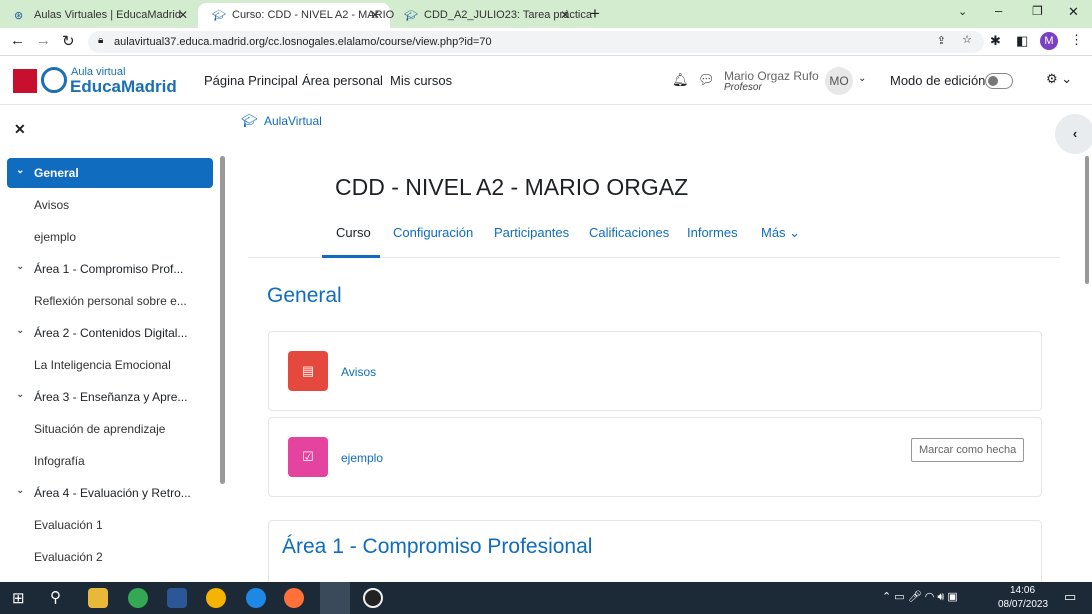 This screenshot has width=1092, height=614. Describe the element at coordinates (546, 598) in the screenshot. I see `windows-taskbar: ⊞ ⚲ ⌃ ▭ 🎤︎ ◠ 🔊︎ ▣ 14:06 08/07/2023 ▭` at that location.